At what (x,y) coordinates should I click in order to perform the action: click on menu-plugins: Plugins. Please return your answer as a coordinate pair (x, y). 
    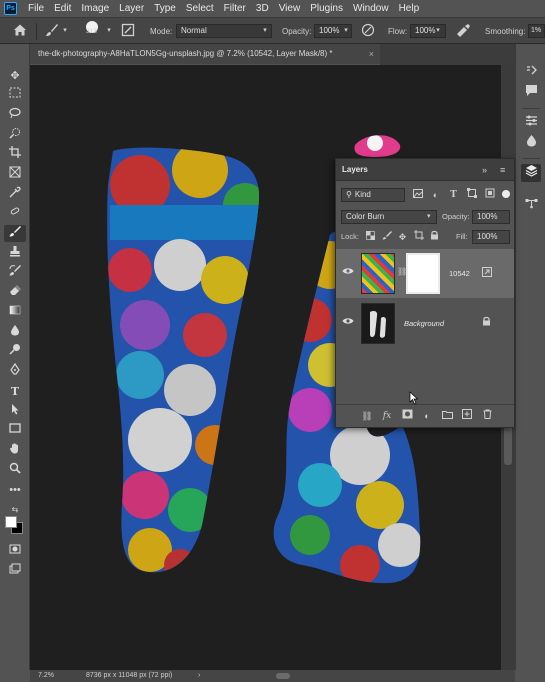
    Looking at the image, I should click on (326, 8).